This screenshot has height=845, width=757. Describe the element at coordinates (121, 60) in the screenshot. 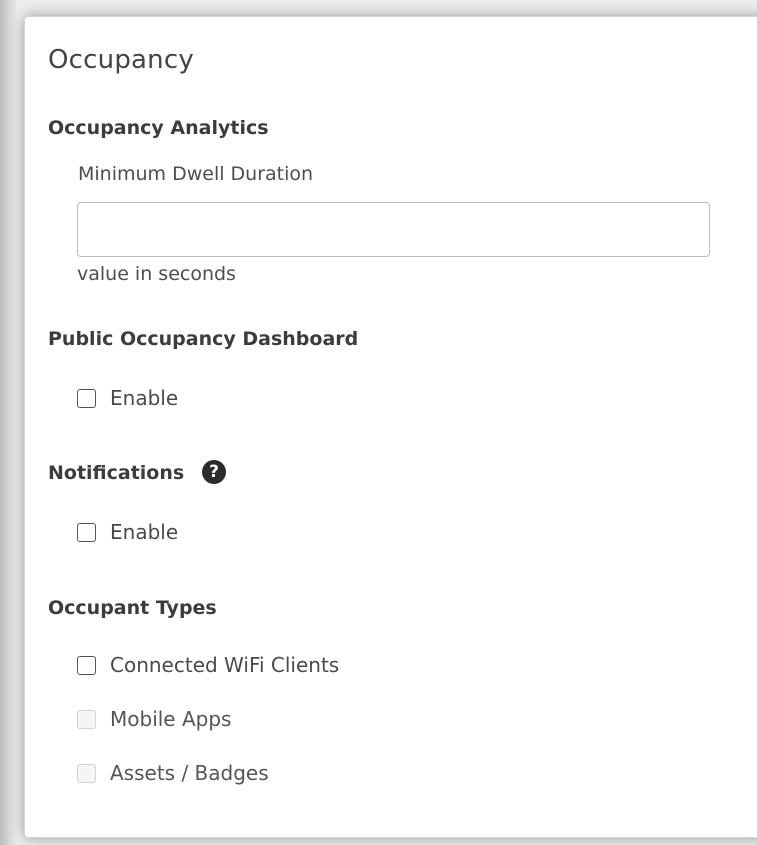

I see `panel-title: Occupancy` at that location.